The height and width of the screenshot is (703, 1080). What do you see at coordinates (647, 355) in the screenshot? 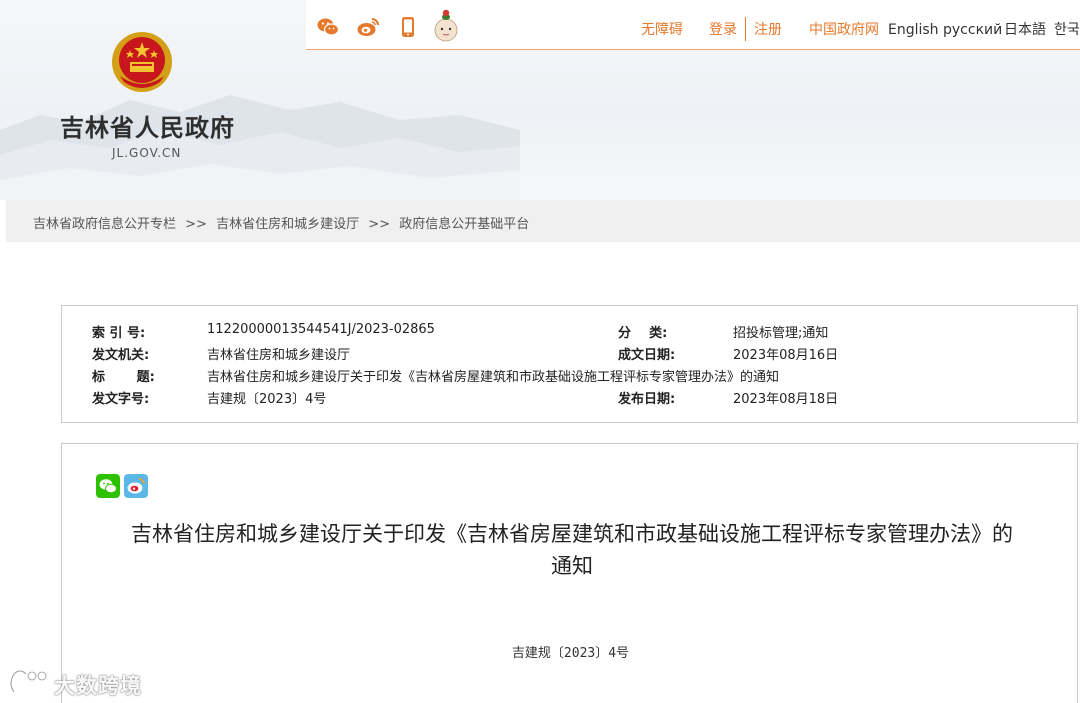
I see `written-date-label: 成文日期:` at bounding box center [647, 355].